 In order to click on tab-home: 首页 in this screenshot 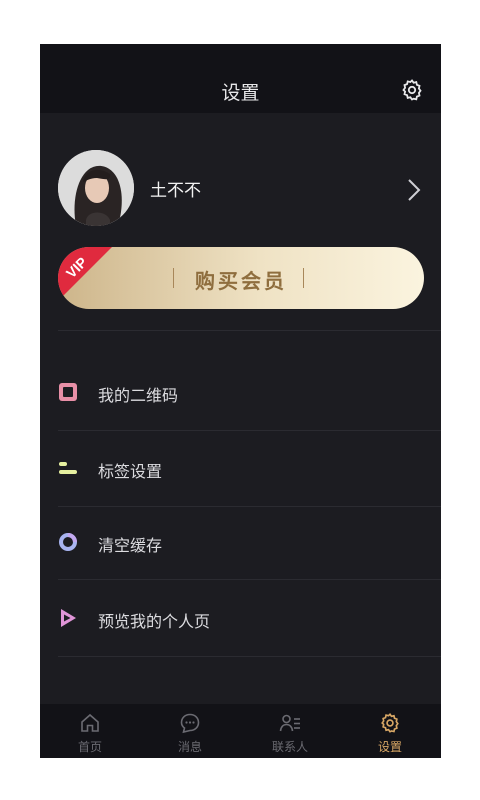, I will do `click(90, 731)`.